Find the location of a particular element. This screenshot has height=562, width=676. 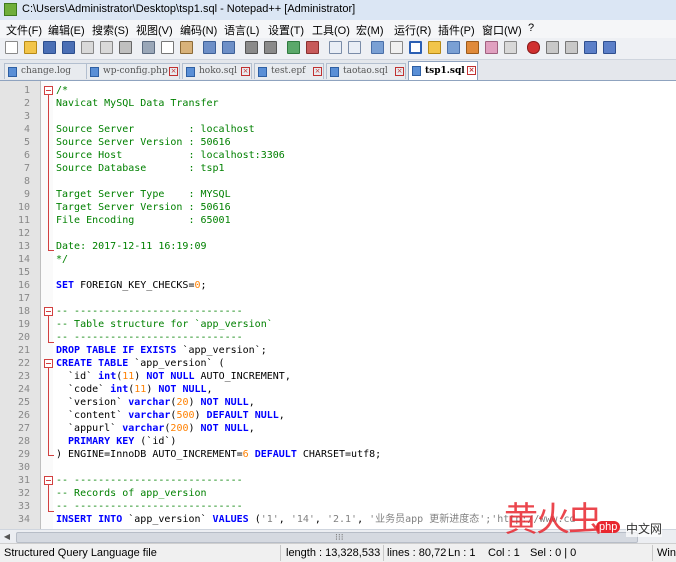

code-line: 23 `id` int(11) NOT NULL AUTO_INCREMENT, is located at coordinates (338, 376).